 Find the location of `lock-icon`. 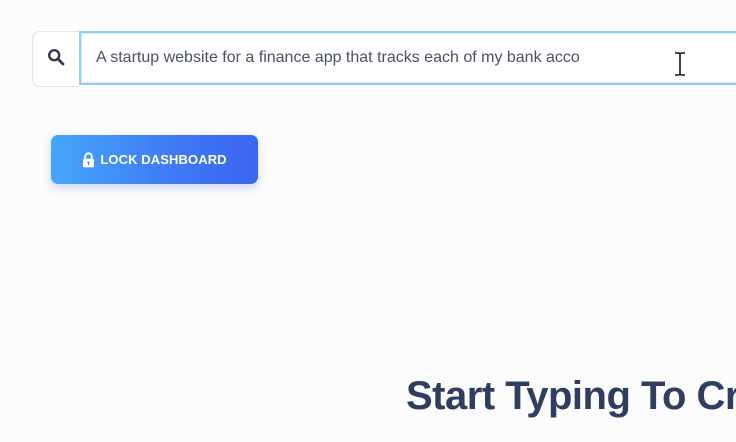

lock-icon is located at coordinates (88, 159).